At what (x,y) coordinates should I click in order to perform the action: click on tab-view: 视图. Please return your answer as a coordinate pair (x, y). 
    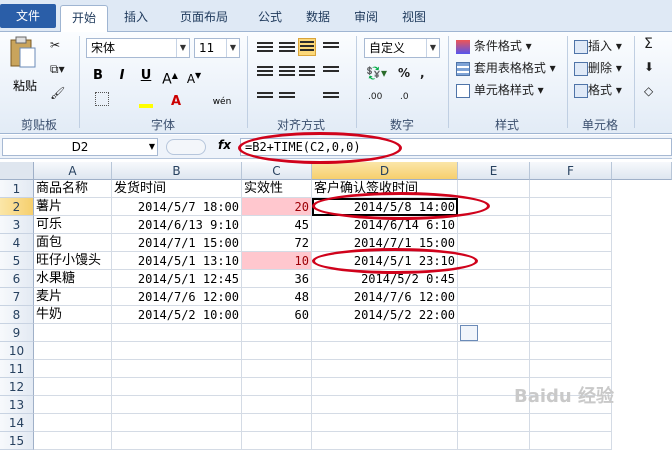
    Looking at the image, I should click on (414, 18).